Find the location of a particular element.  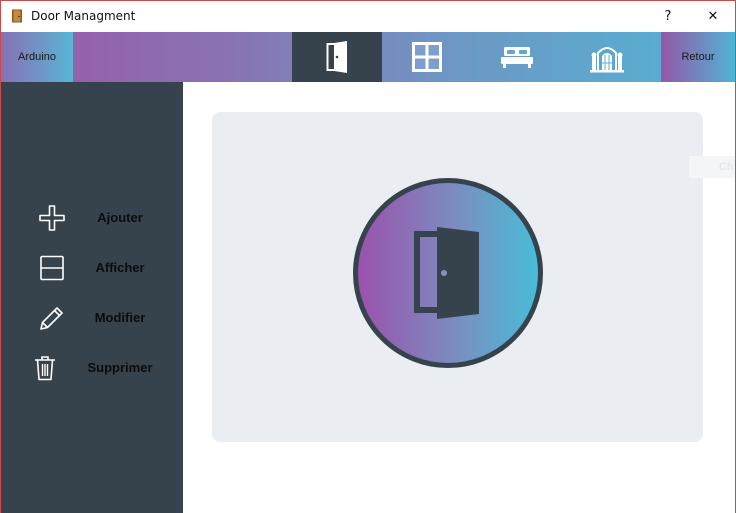

arduino-button: Arduino is located at coordinates (37, 57).